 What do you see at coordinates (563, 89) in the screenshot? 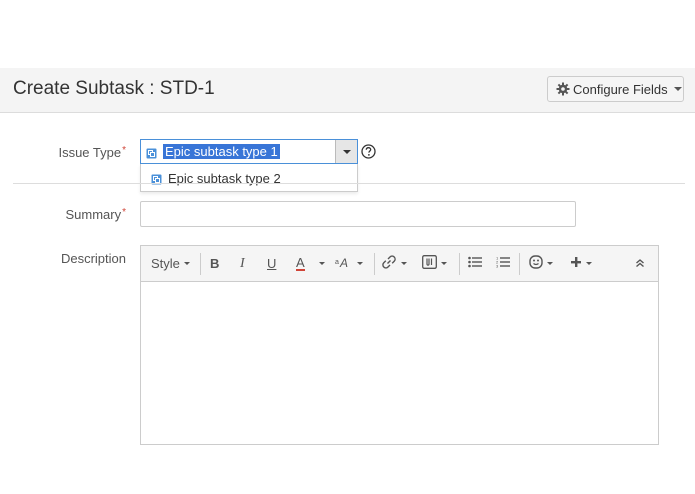
I see `gear-icon` at bounding box center [563, 89].